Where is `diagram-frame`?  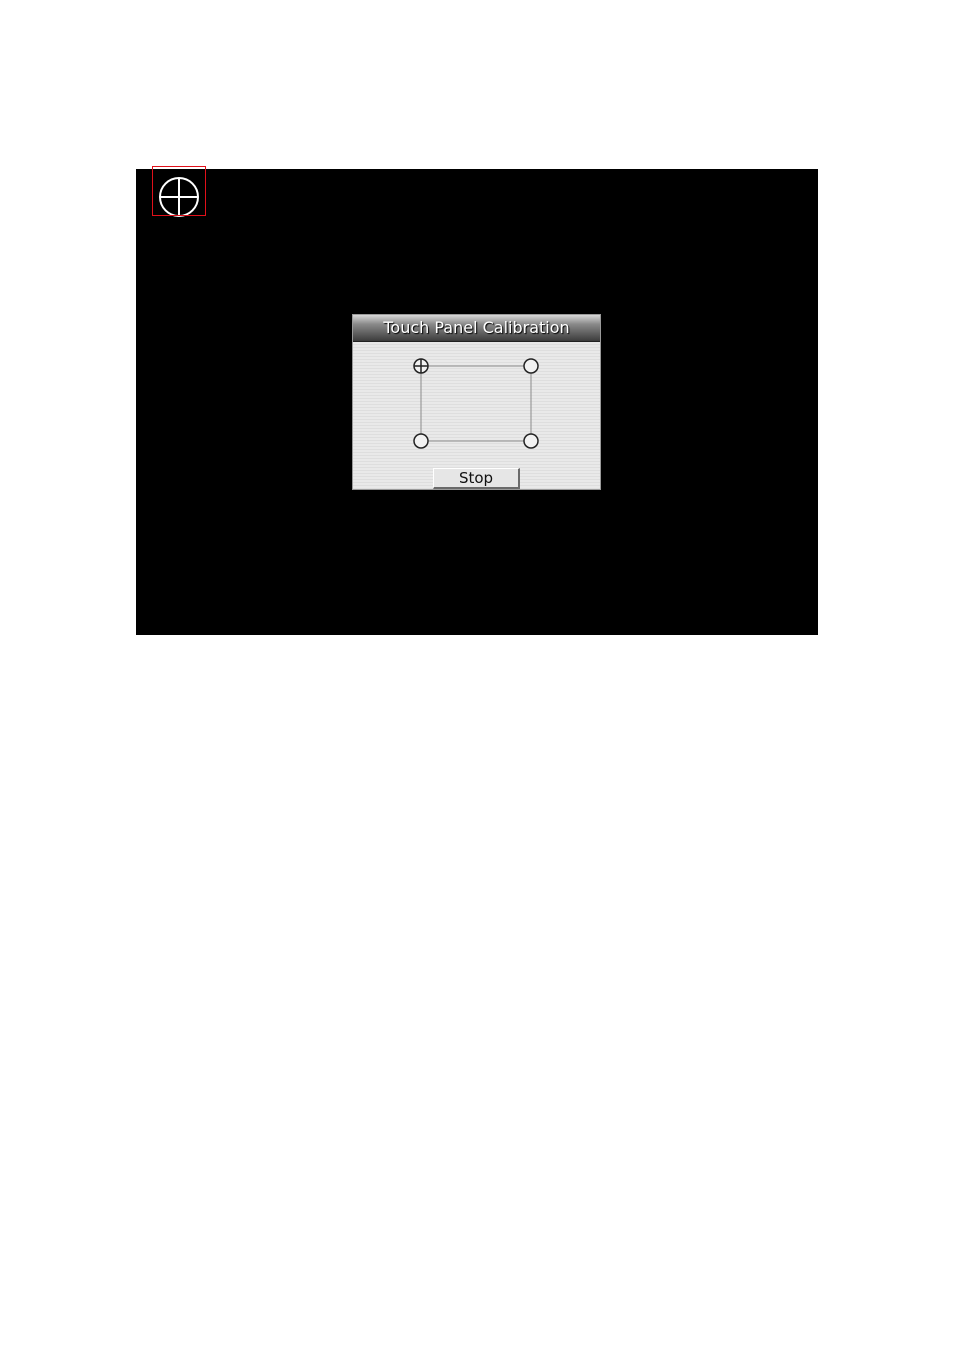 diagram-frame is located at coordinates (476, 403).